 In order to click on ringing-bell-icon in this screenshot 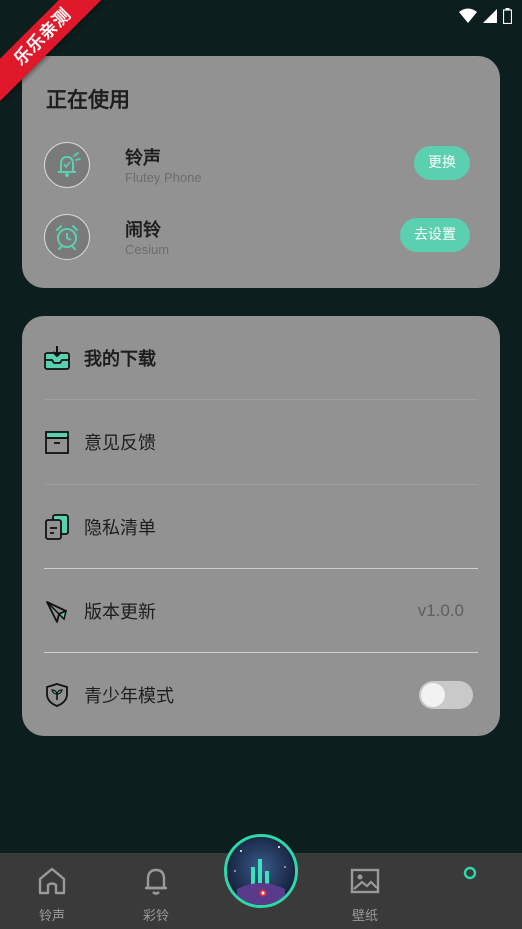, I will do `click(69, 164)`.